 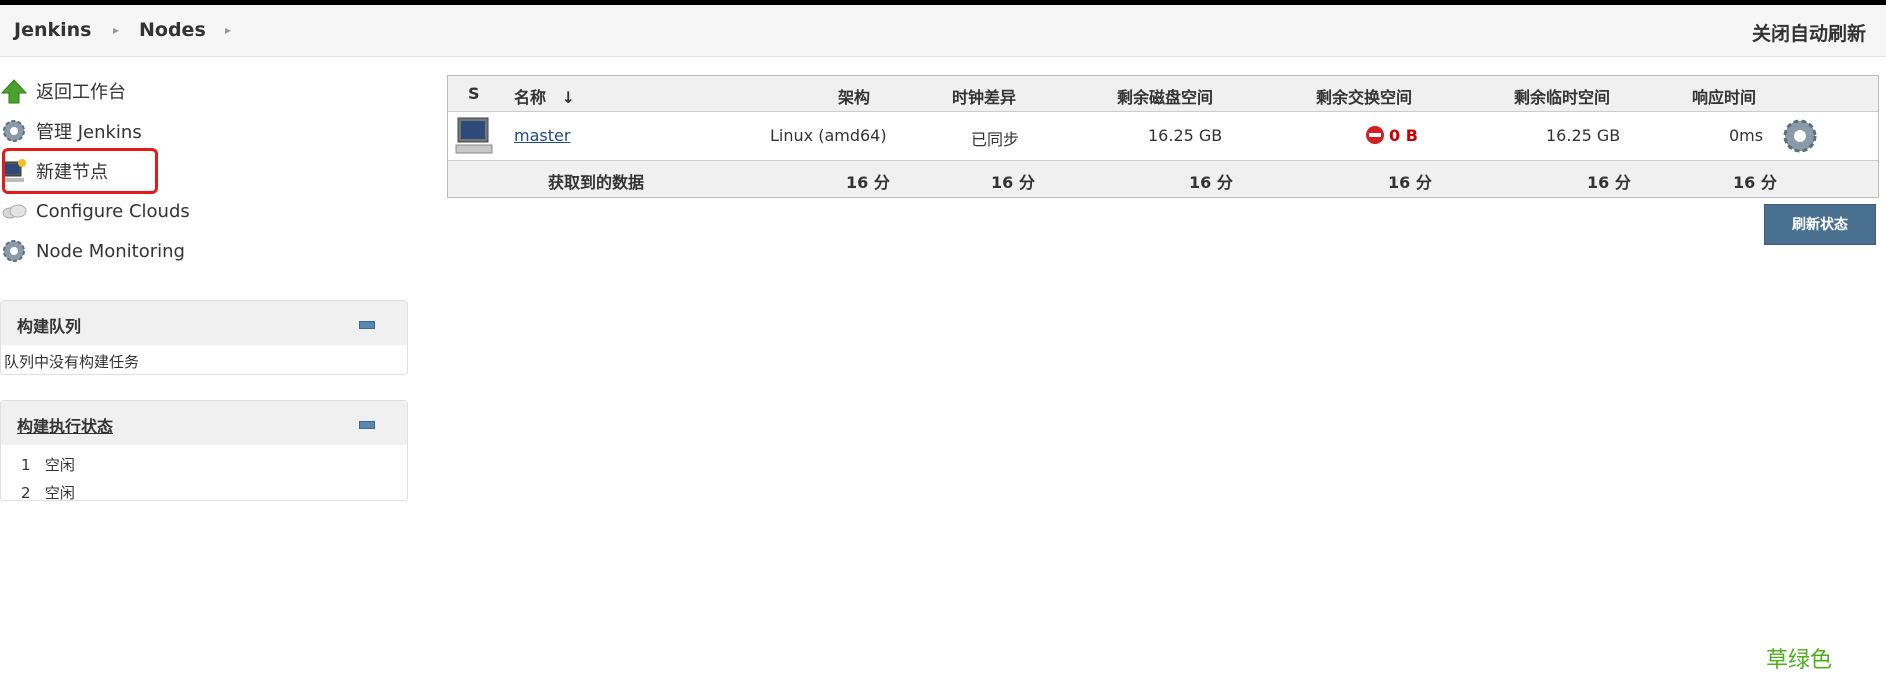 I want to click on task-label: Node Monitoring, so click(x=110, y=251).